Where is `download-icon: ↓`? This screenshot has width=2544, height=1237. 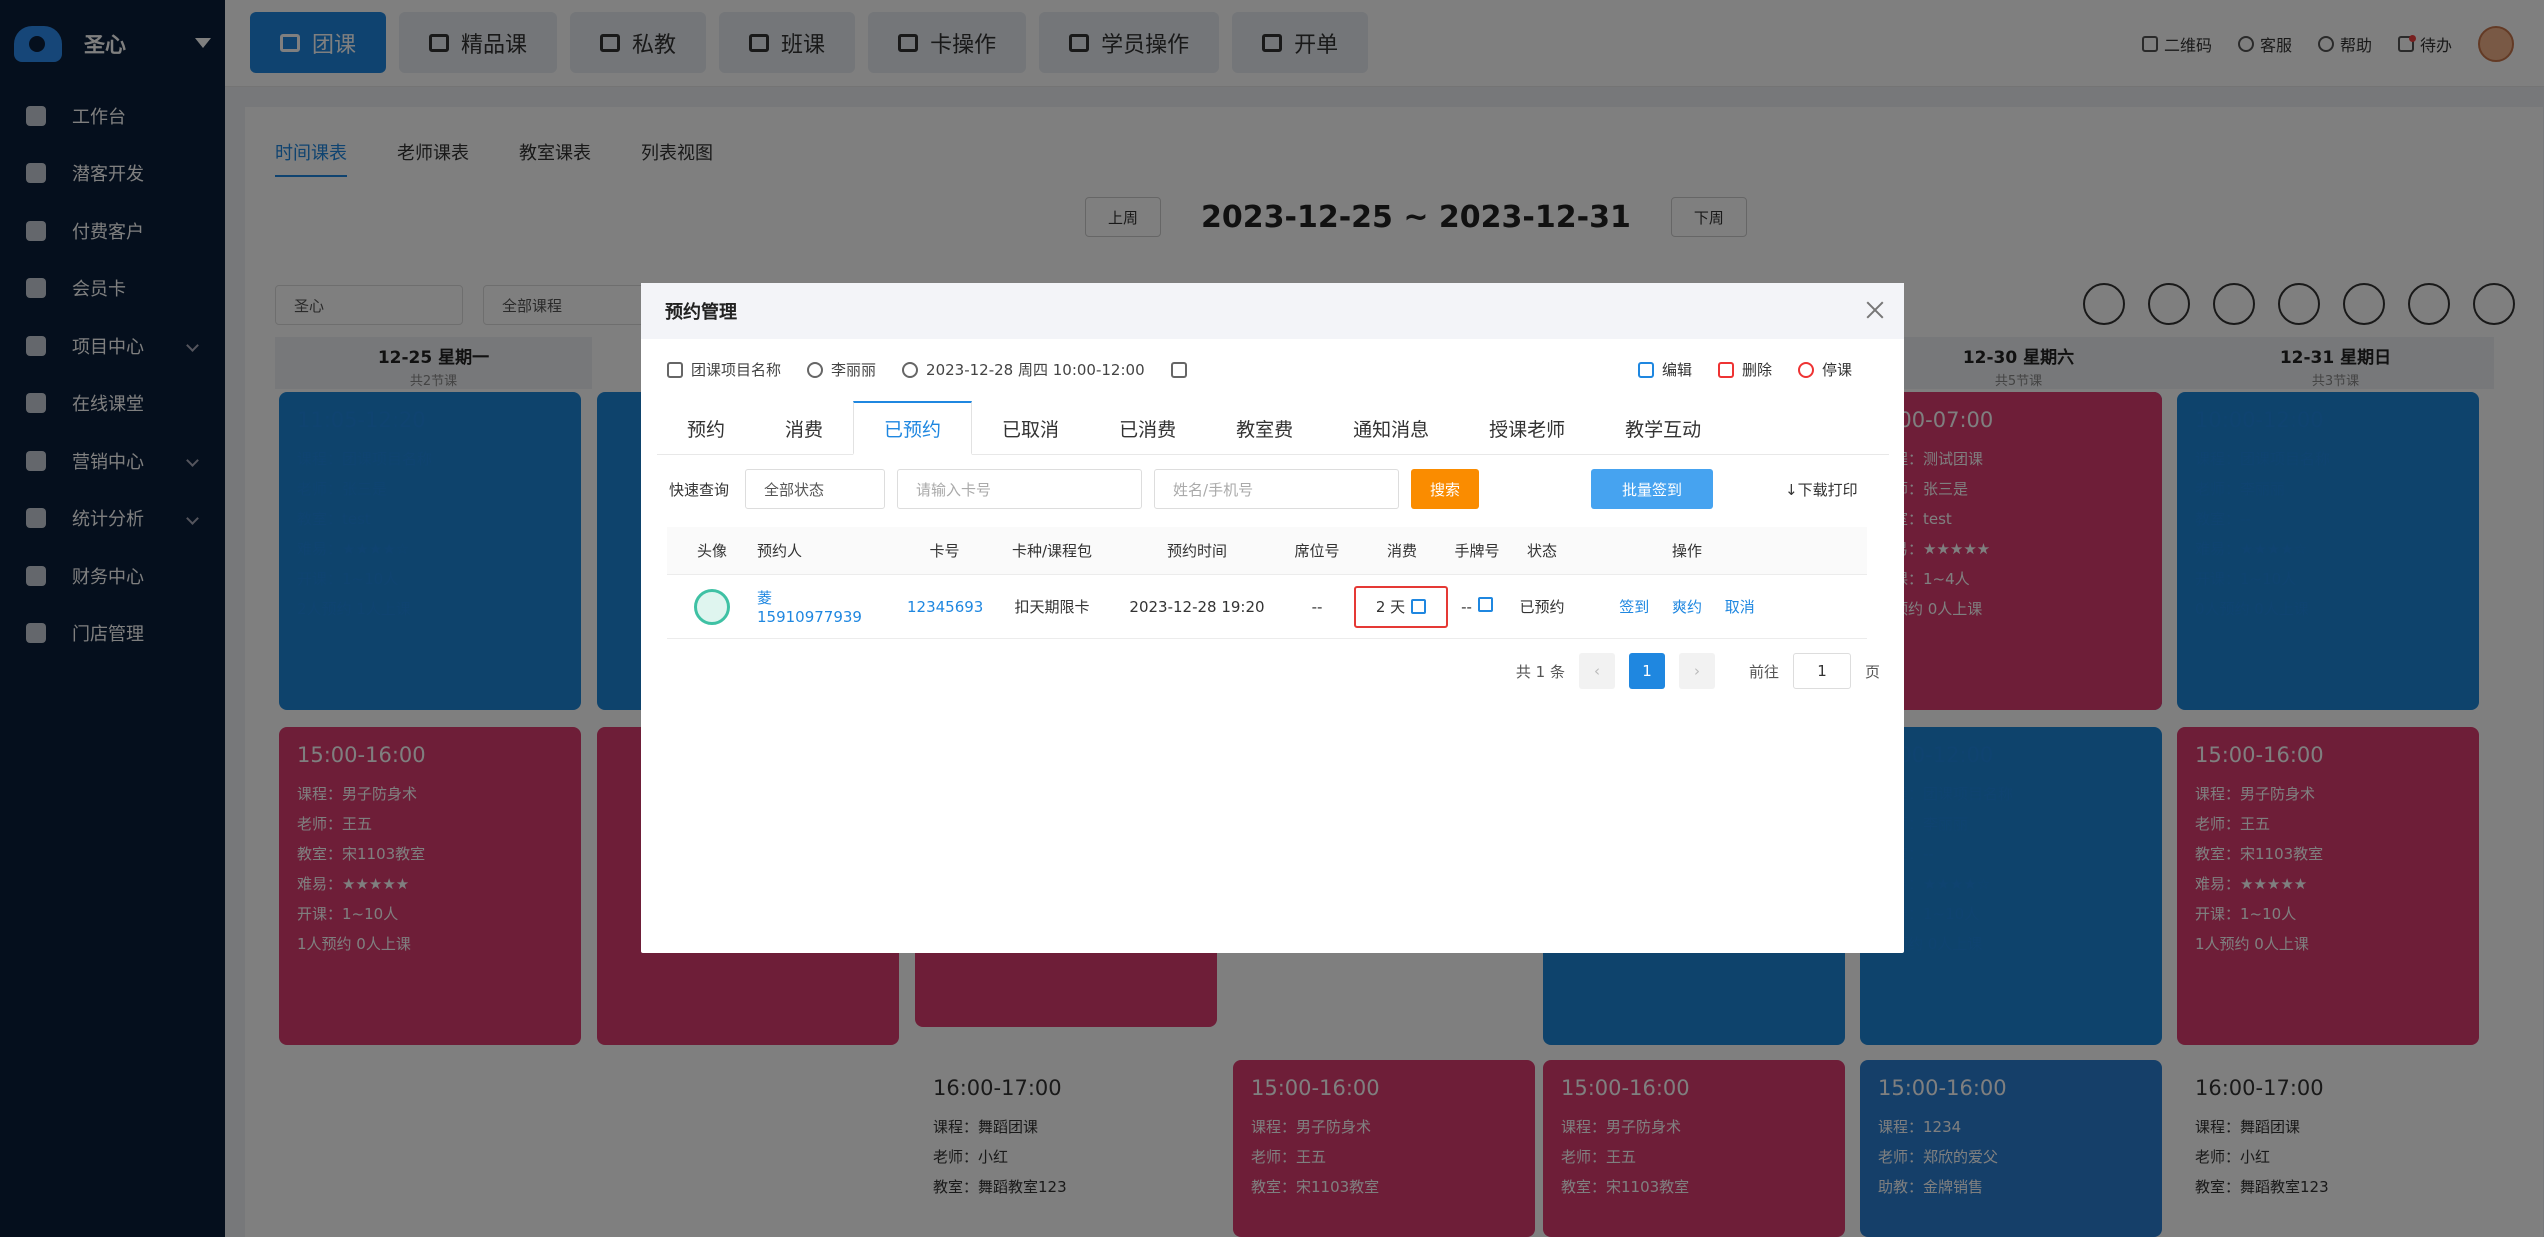
download-icon: ↓ is located at coordinates (1791, 489).